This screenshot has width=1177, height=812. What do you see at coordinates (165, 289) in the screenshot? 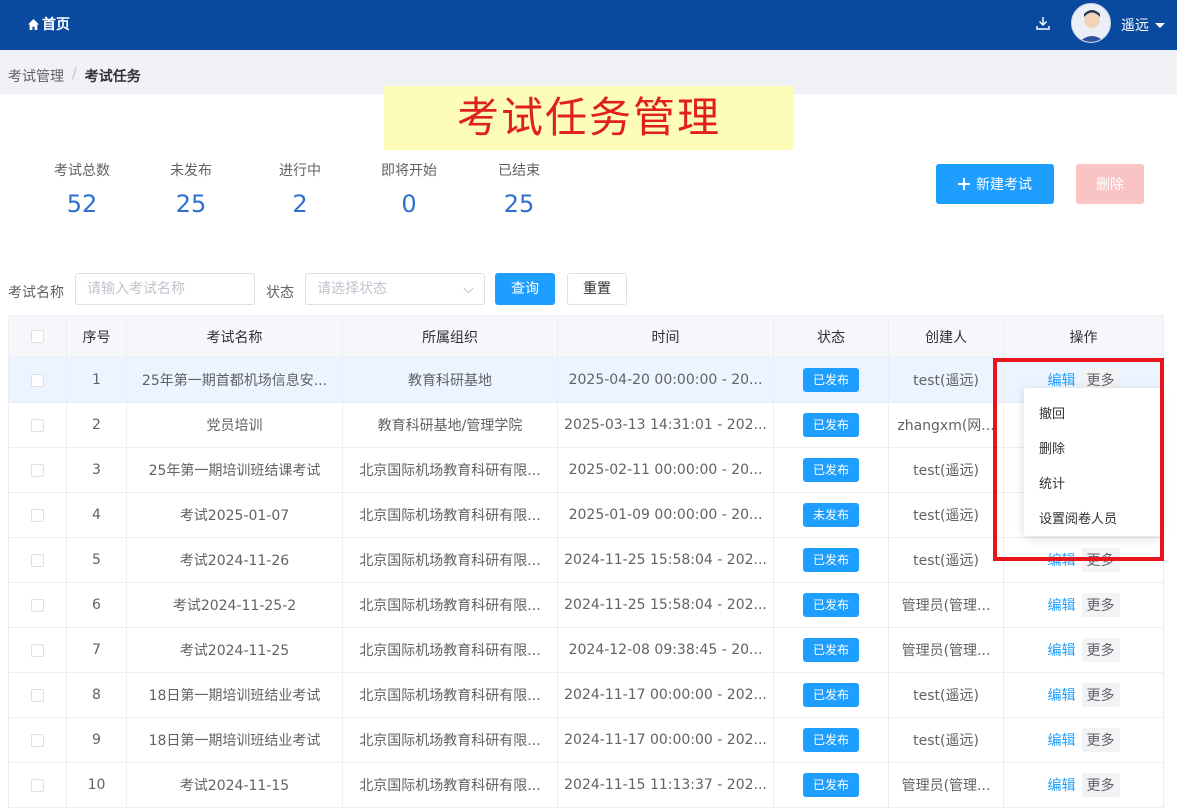
I see `exam-name-input: 请输入考试名称` at bounding box center [165, 289].